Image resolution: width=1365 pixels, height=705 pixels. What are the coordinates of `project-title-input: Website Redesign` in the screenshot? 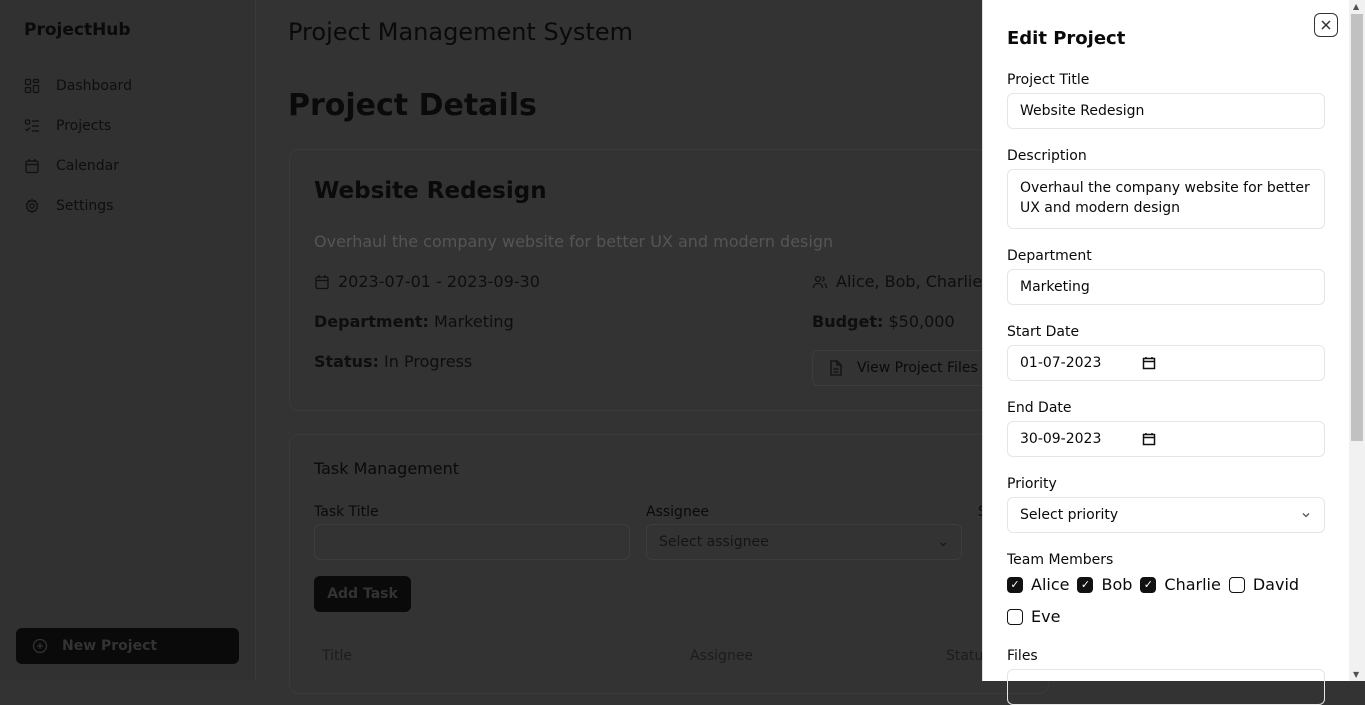 It's located at (1166, 111).